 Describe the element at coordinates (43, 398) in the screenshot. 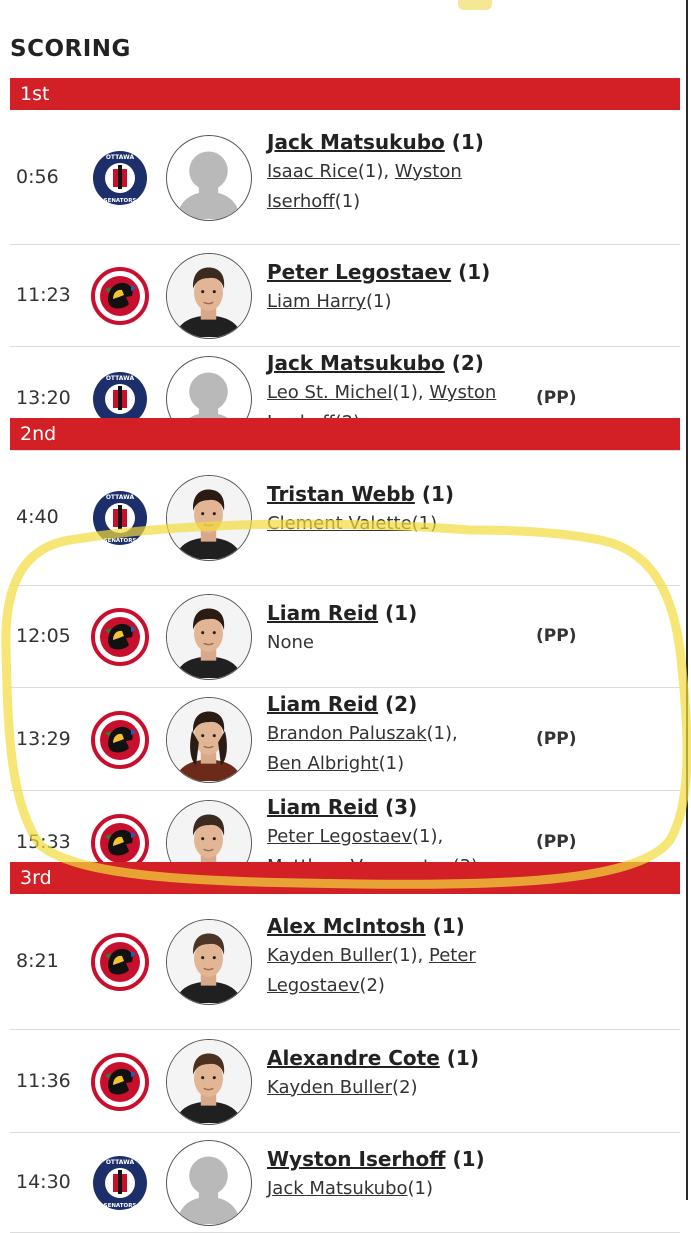

I see `goal-time: 13:20` at that location.